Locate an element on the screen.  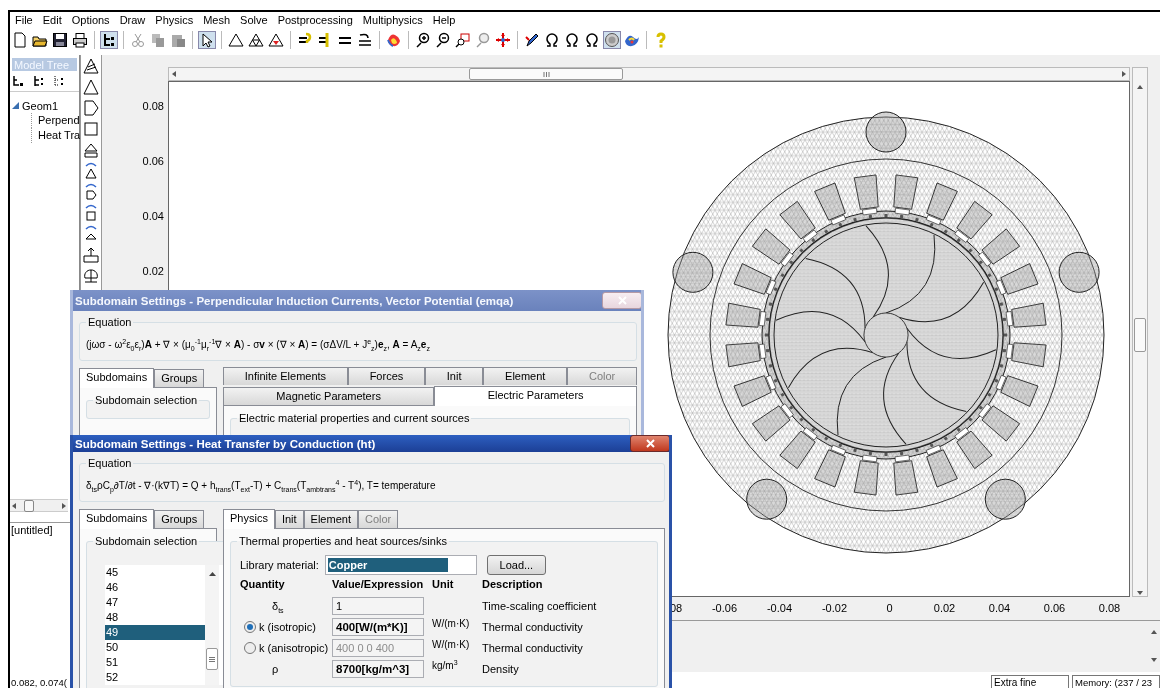
print-icon is located at coordinates (80, 40).